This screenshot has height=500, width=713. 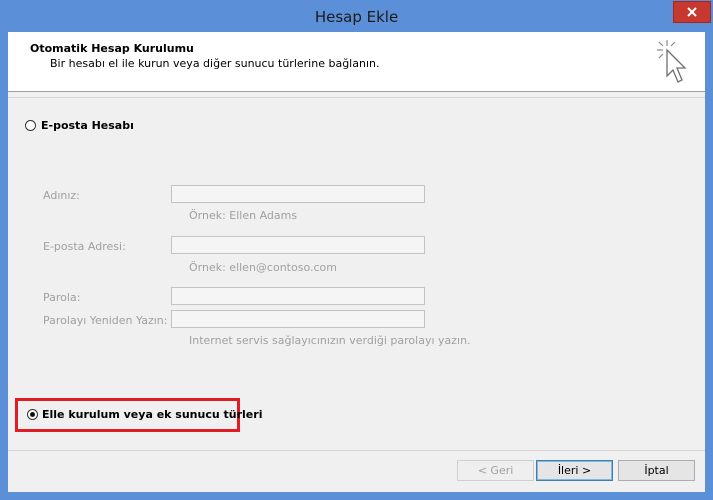 What do you see at coordinates (672, 61) in the screenshot?
I see `wizard-cursor-sparkle-icon` at bounding box center [672, 61].